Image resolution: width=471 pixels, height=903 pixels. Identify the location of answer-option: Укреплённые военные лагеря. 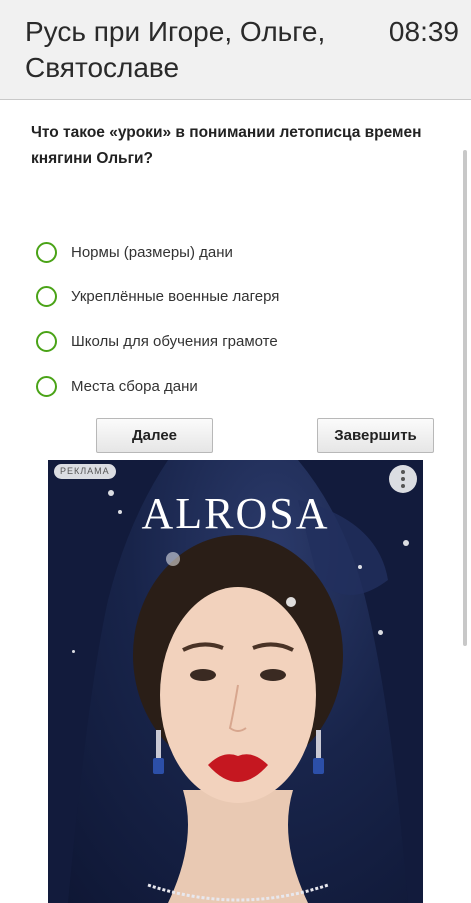
(157, 297).